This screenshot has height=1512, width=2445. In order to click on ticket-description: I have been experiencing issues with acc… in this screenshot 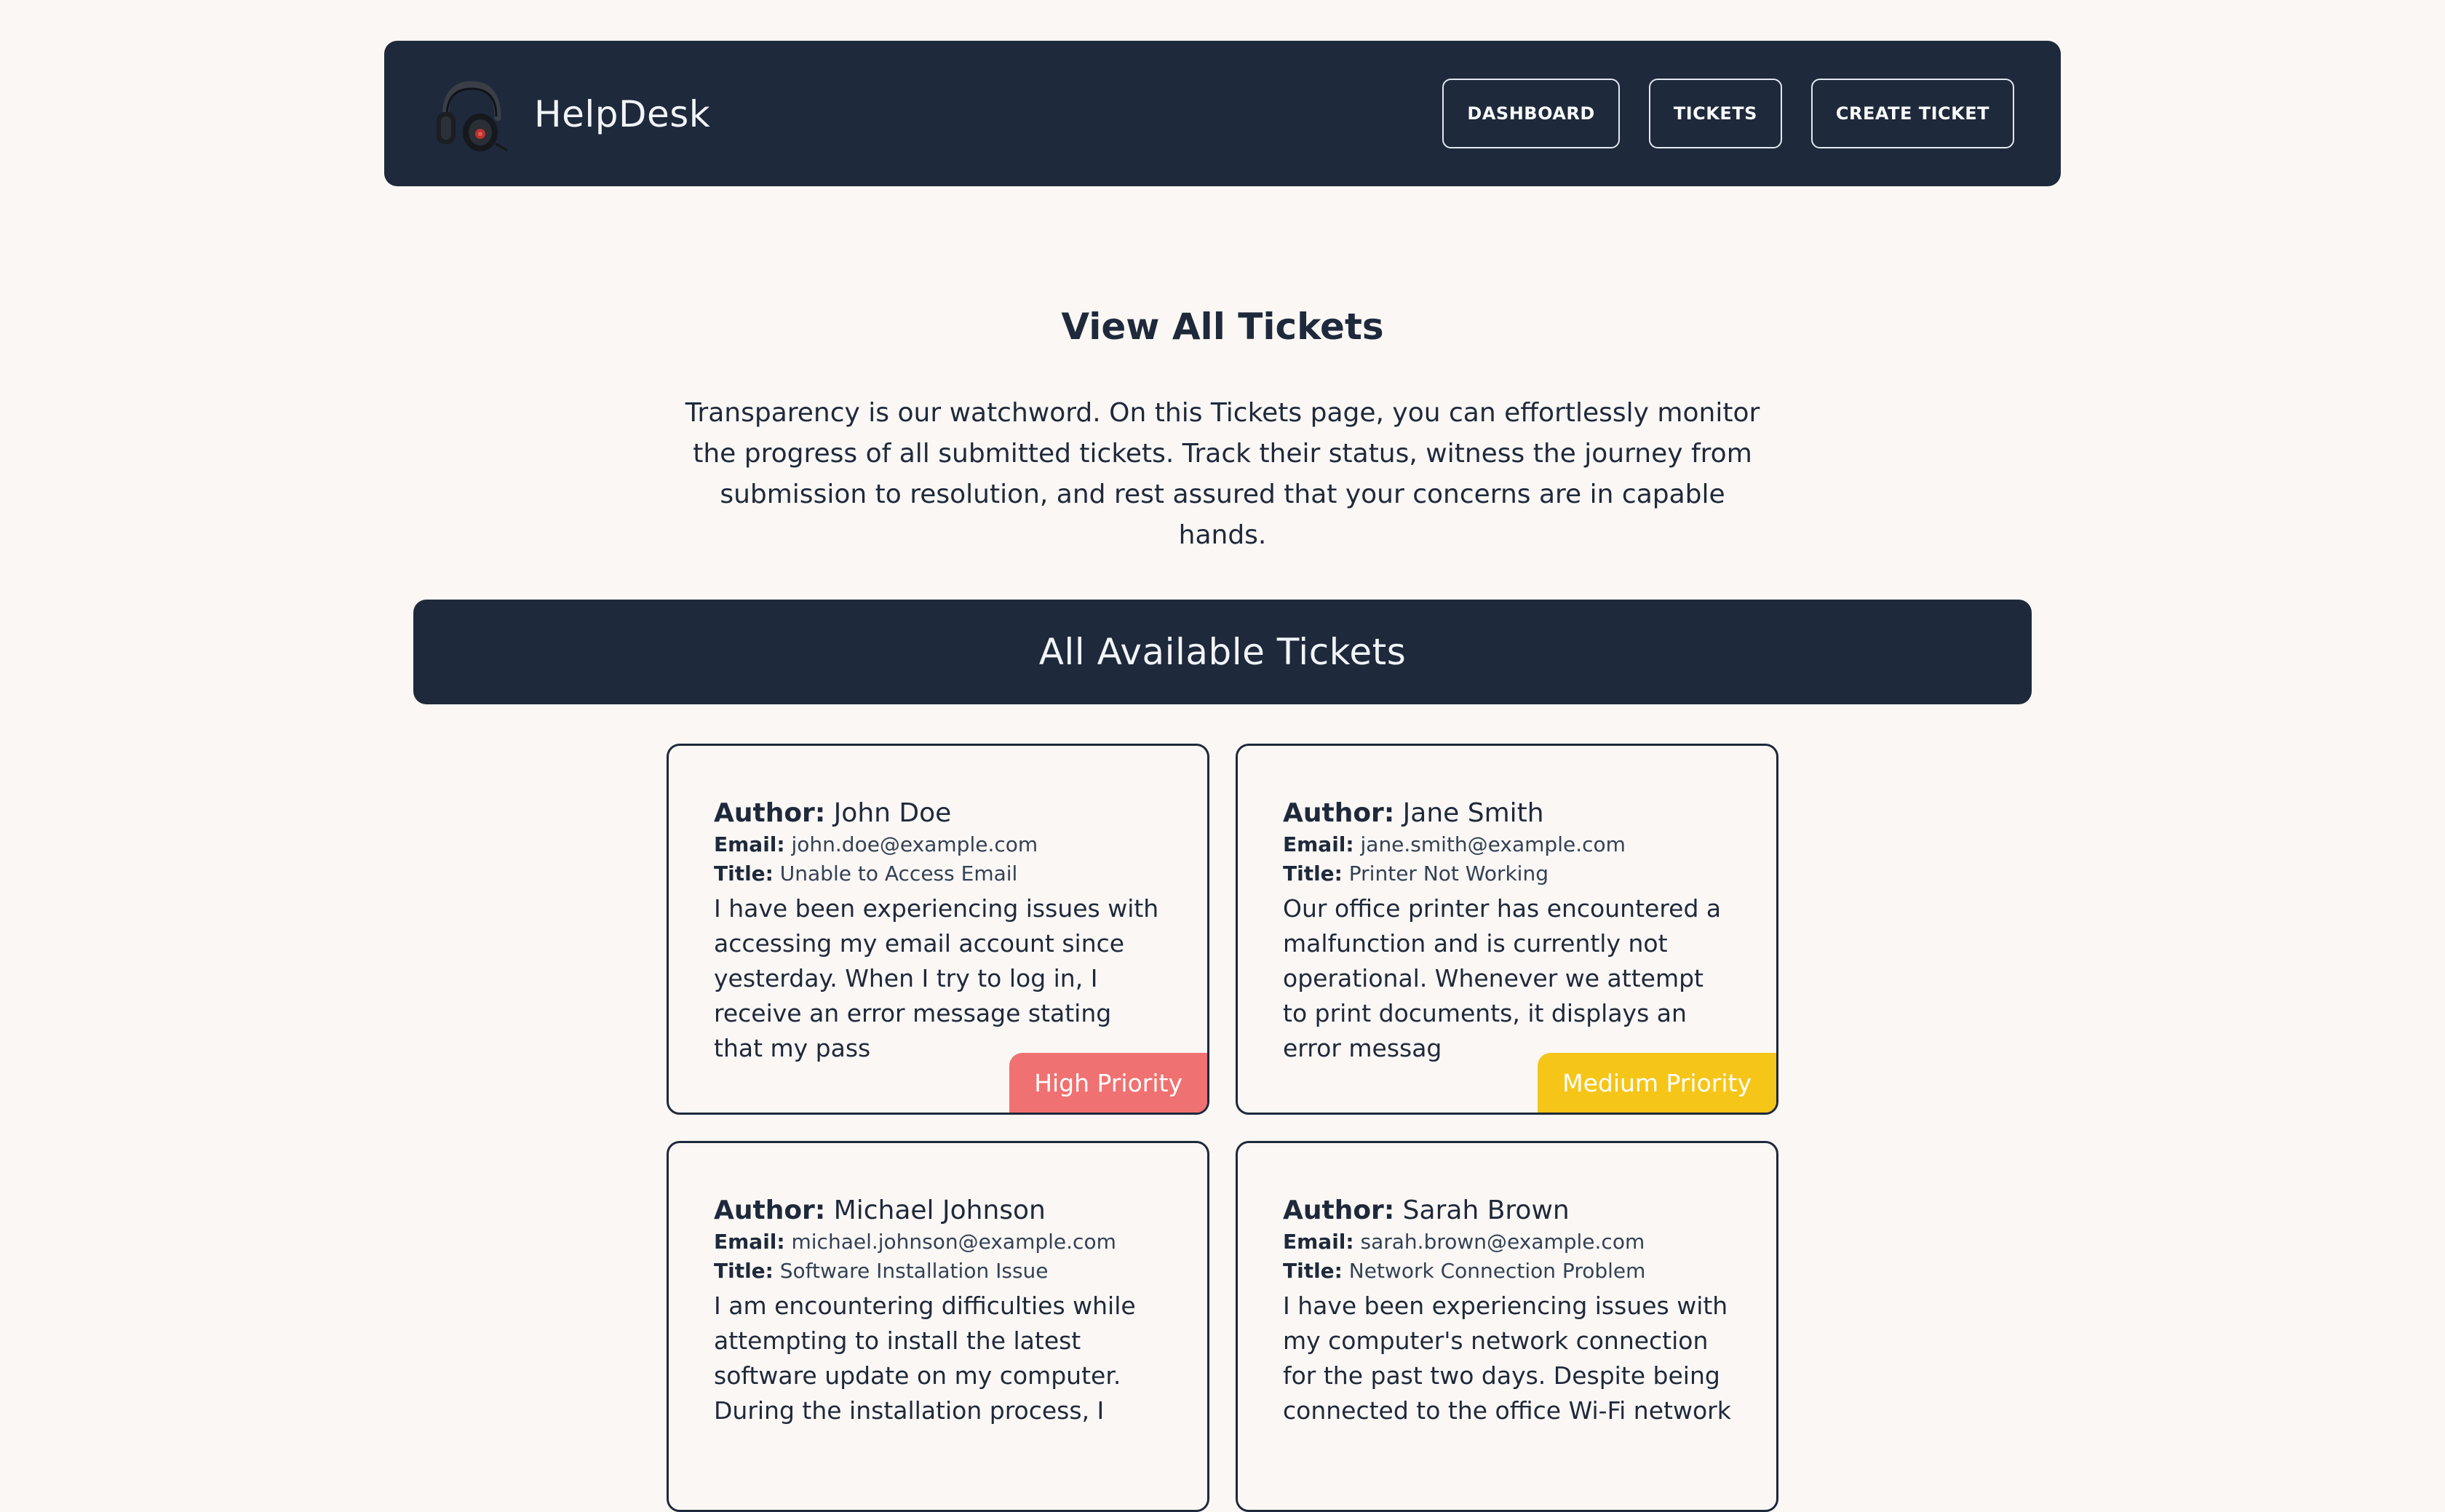, I will do `click(936, 978)`.